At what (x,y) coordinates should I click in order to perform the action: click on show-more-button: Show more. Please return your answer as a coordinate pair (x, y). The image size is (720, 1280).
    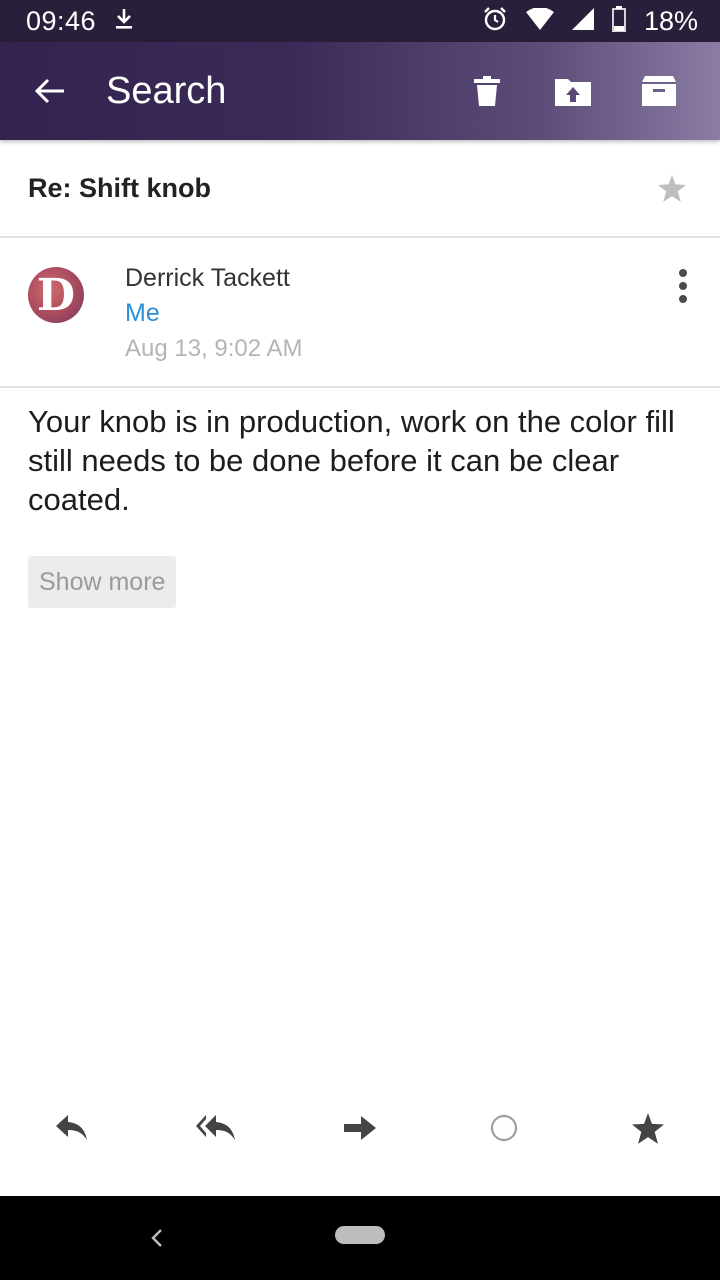
    Looking at the image, I should click on (102, 582).